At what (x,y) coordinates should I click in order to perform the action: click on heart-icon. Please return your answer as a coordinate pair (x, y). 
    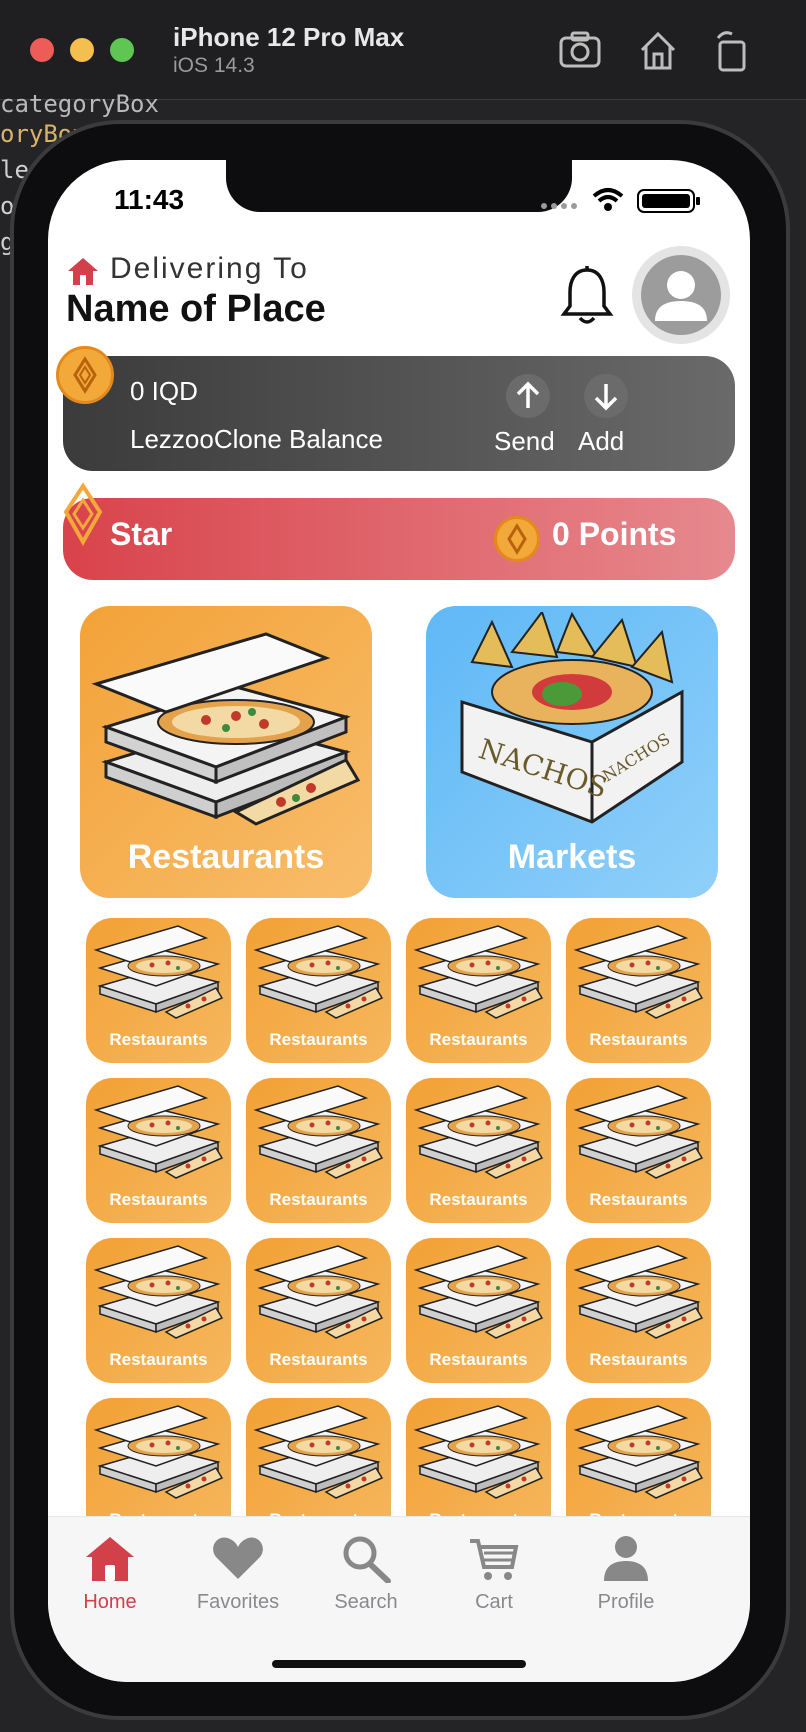
    Looking at the image, I should click on (238, 1558).